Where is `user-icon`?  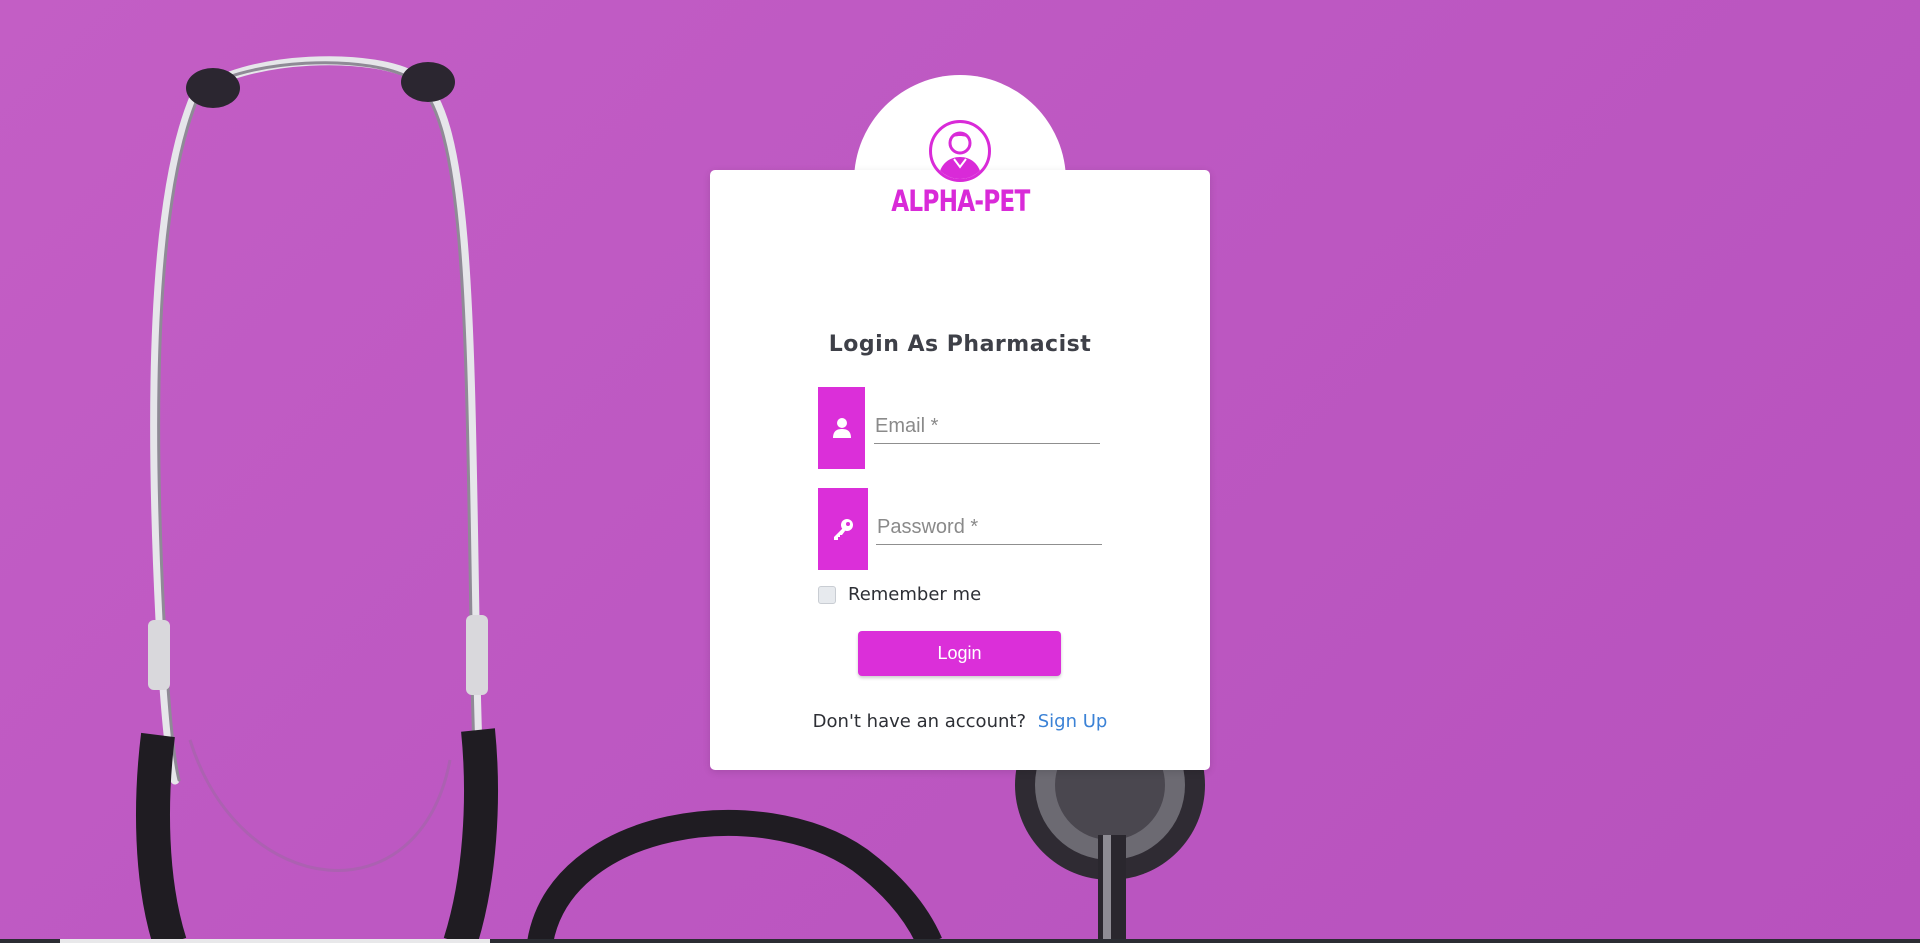
user-icon is located at coordinates (841, 428).